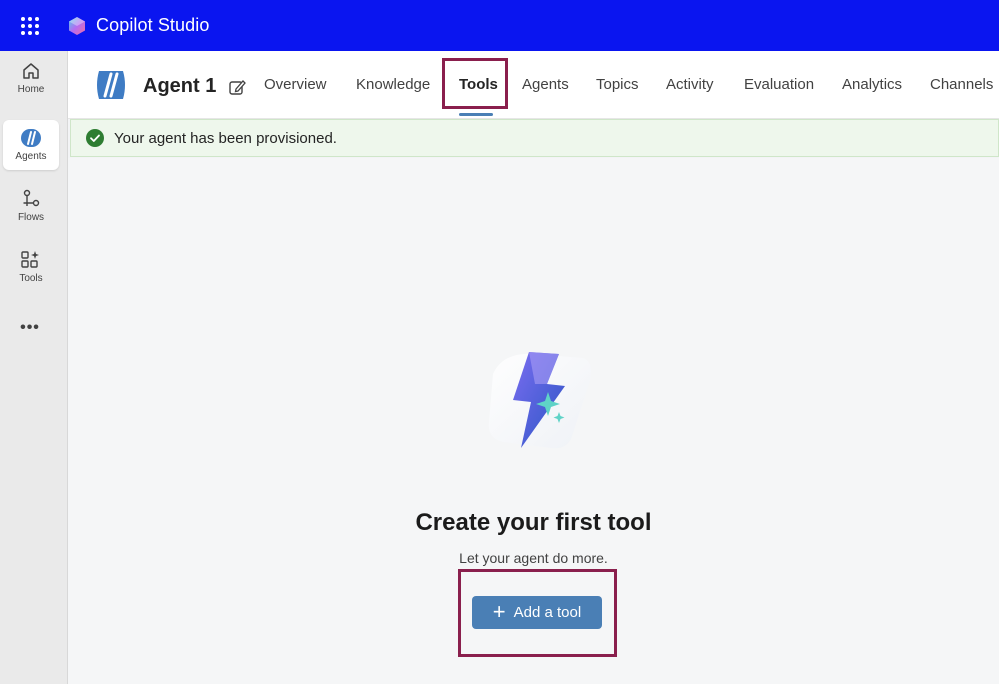  I want to click on rail-item-label: Tools, so click(31, 278).